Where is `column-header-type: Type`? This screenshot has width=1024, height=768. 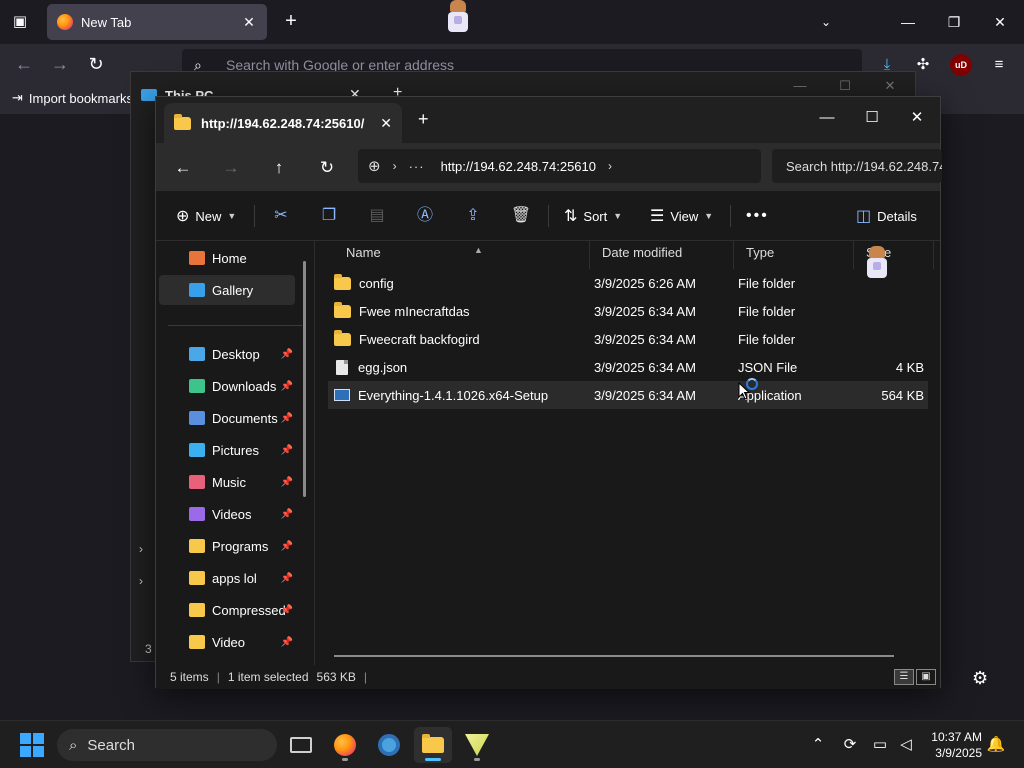 column-header-type: Type is located at coordinates (794, 255).